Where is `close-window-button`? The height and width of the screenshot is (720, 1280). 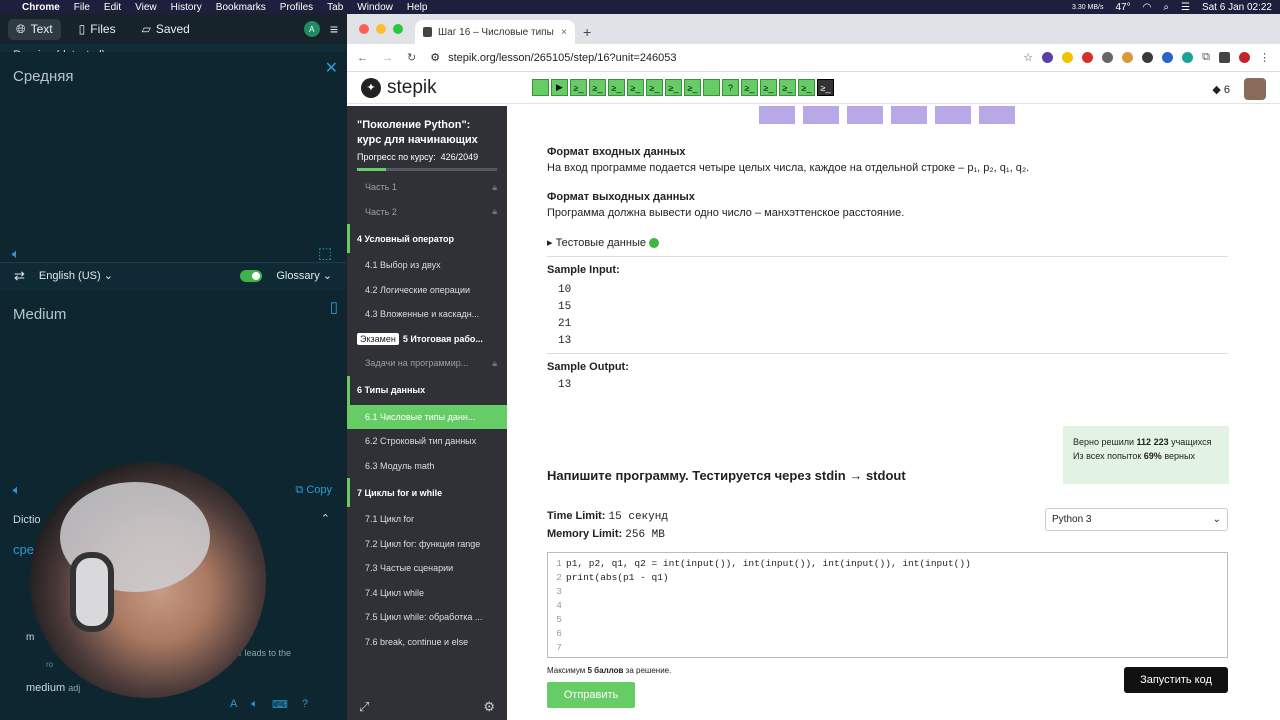 close-window-button is located at coordinates (364, 29).